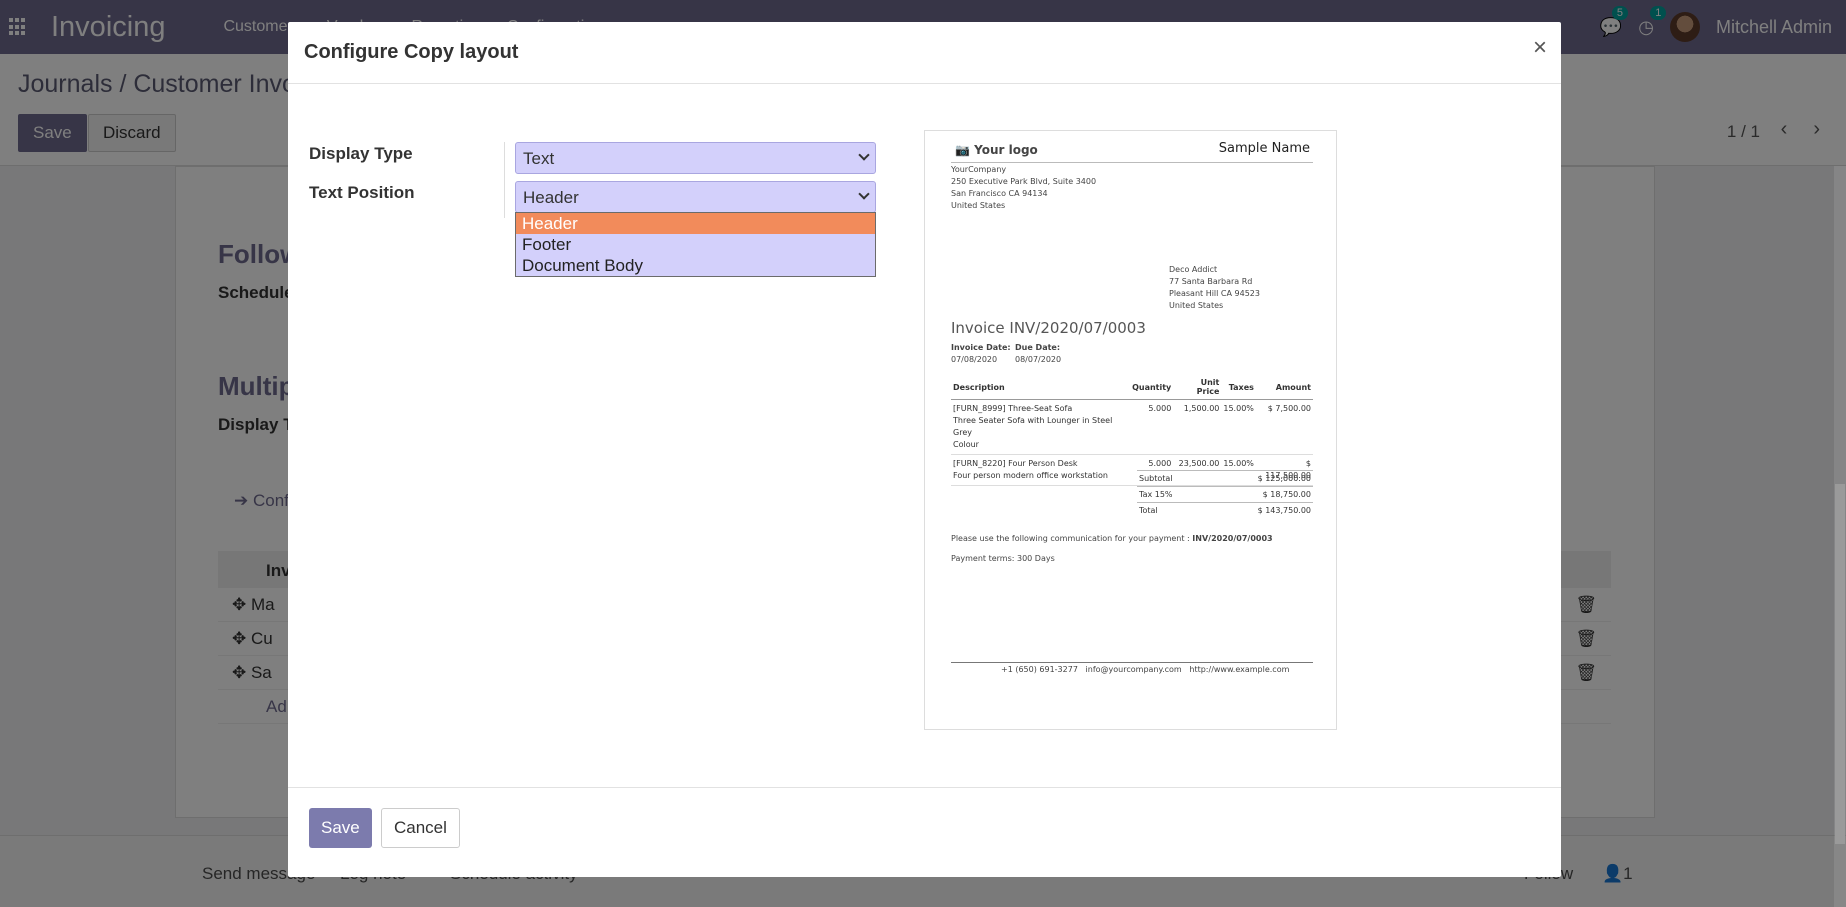 This screenshot has height=907, width=1846. I want to click on preview-sample-name: Sample Name, so click(1264, 148).